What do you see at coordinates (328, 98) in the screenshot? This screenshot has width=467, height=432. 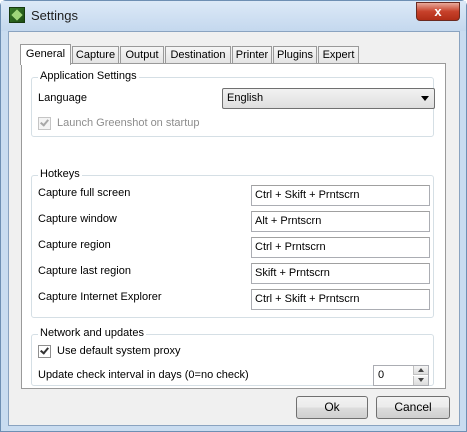 I see `language-select: English` at bounding box center [328, 98].